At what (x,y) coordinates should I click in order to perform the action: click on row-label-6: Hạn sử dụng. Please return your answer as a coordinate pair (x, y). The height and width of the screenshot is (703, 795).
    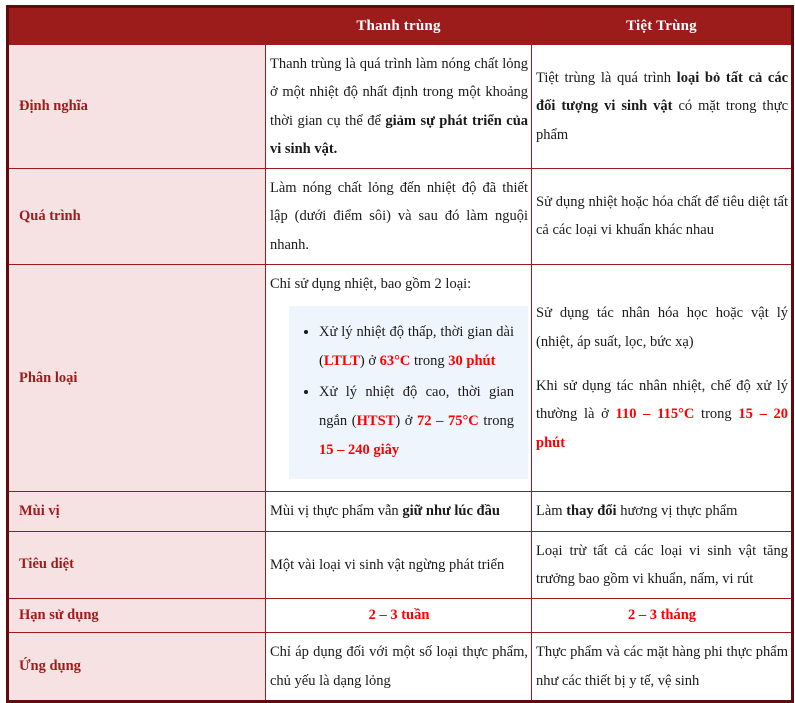
    Looking at the image, I should click on (136, 616).